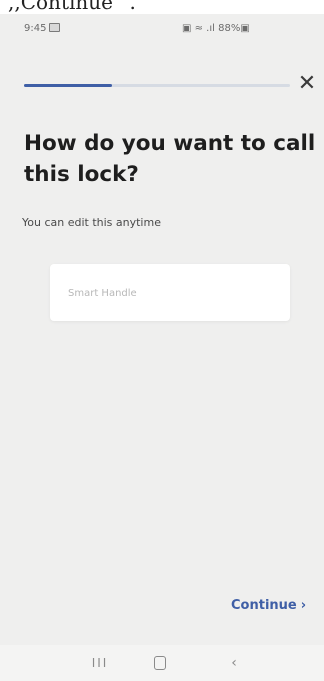 Image resolution: width=324 pixels, height=681 pixels. Describe the element at coordinates (170, 159) in the screenshot. I see `page-title: How do you want to call this lock?` at that location.